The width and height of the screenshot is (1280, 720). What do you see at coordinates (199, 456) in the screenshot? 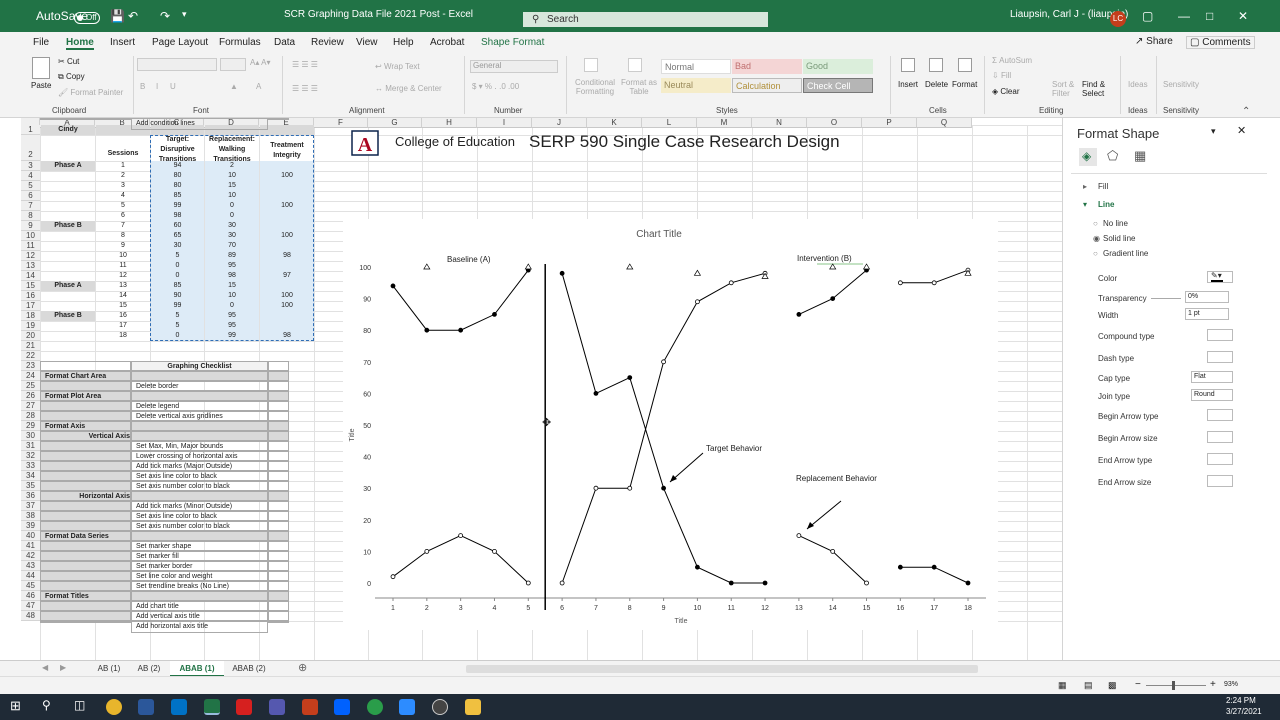
I see `checklist-item: Lower crossing of horizontal axis` at bounding box center [199, 456].